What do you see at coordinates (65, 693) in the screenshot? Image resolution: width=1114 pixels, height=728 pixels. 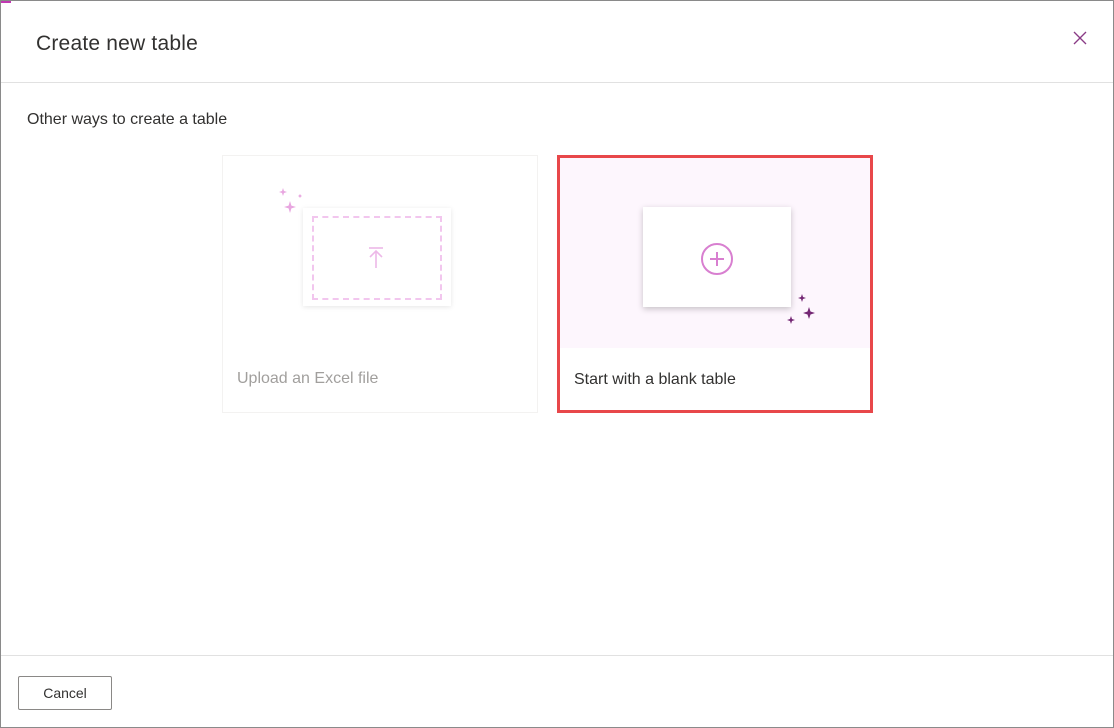 I see `cancel-button: Cancel` at bounding box center [65, 693].